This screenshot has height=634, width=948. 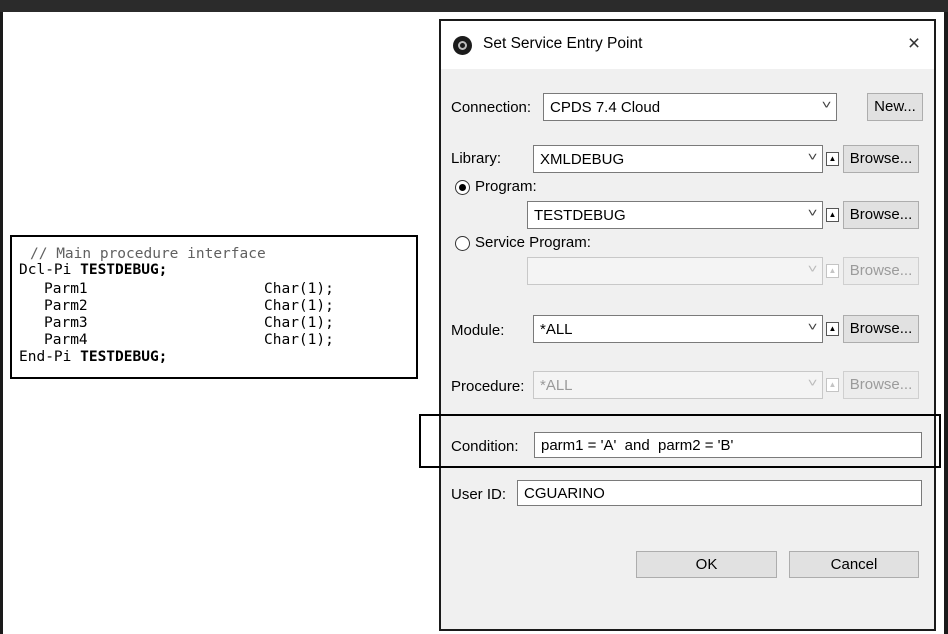 What do you see at coordinates (675, 271) in the screenshot?
I see `service-program-combo: ˅` at bounding box center [675, 271].